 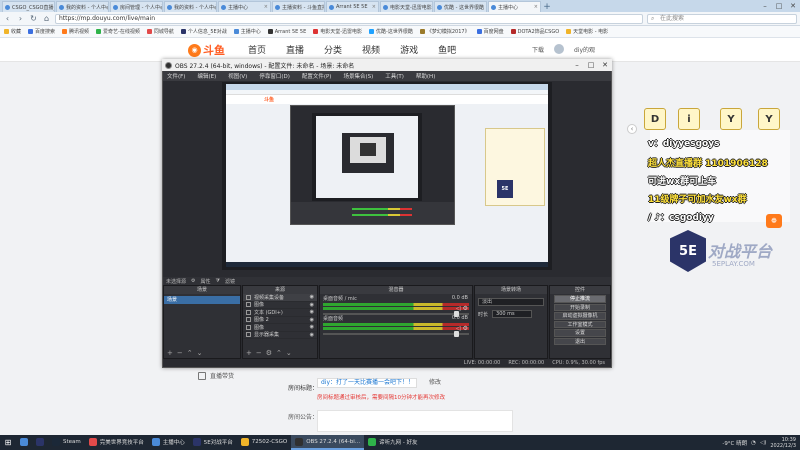 What do you see at coordinates (46, 18) in the screenshot?
I see `home-icon: ⌂` at bounding box center [46, 18].